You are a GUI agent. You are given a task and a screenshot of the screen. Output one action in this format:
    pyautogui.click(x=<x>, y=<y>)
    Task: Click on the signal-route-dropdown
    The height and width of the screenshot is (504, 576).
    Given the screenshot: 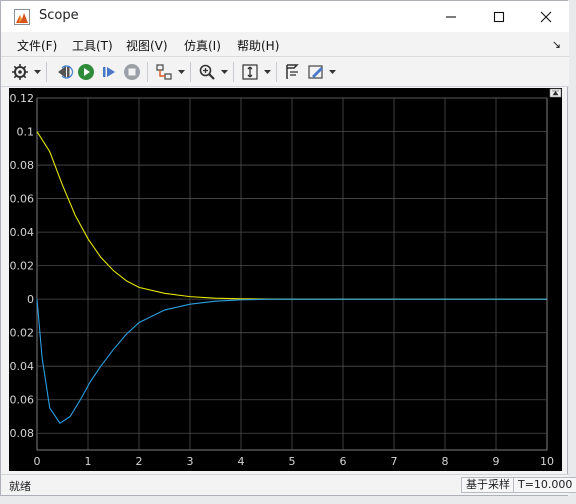 What is the action you would take?
    pyautogui.click(x=181, y=72)
    